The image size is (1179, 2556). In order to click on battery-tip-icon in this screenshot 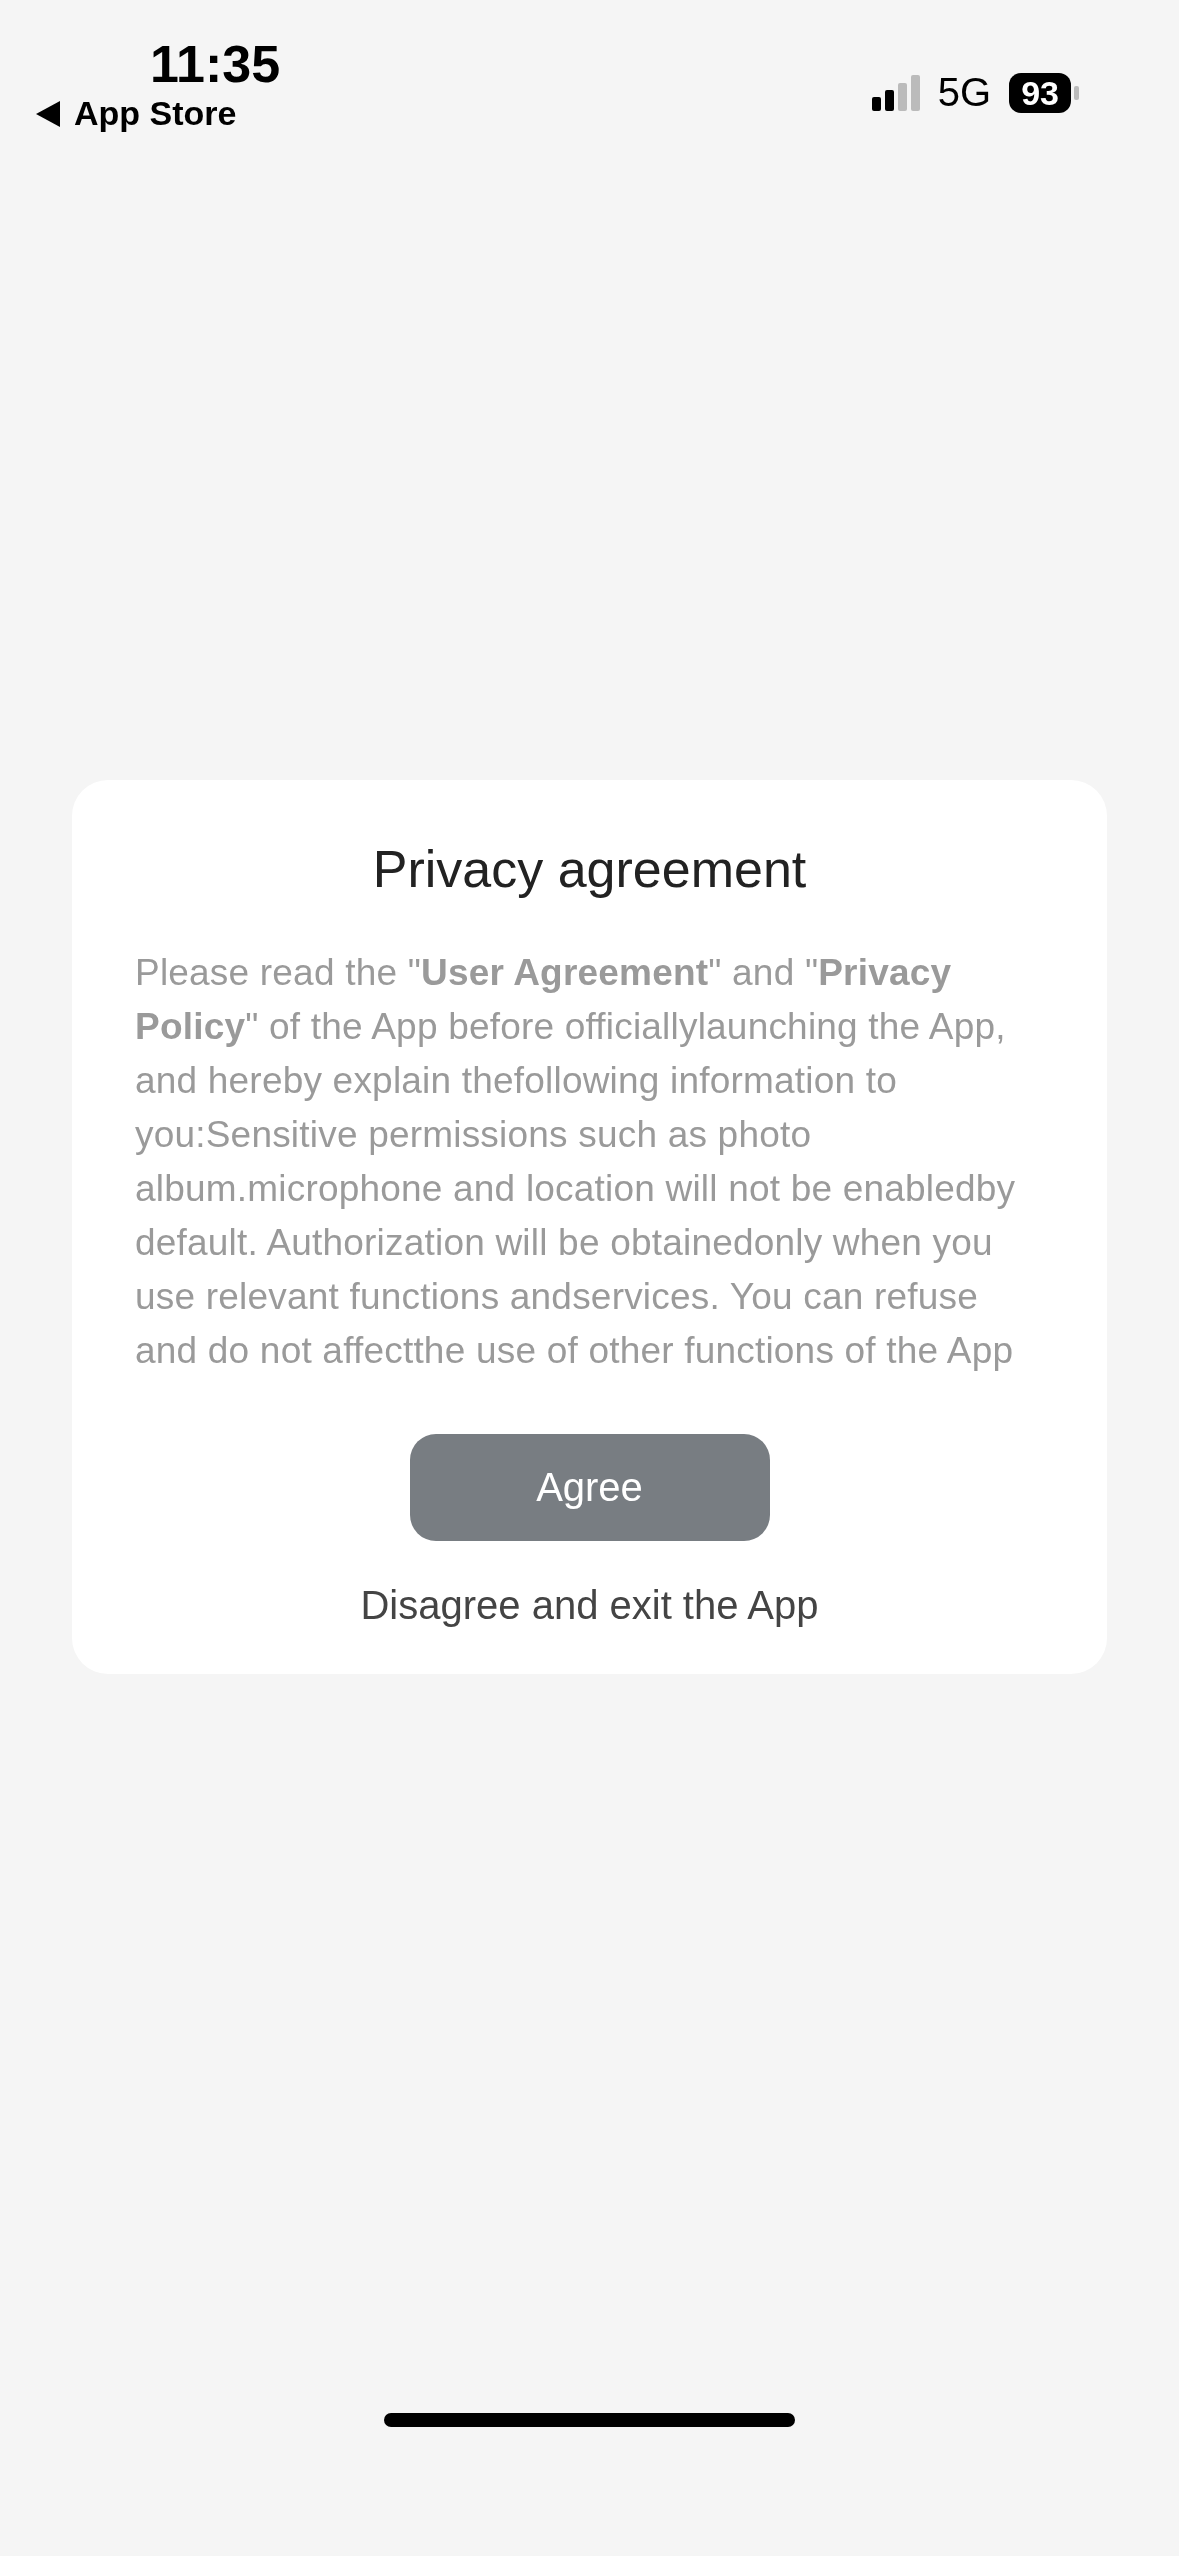, I will do `click(1076, 92)`.